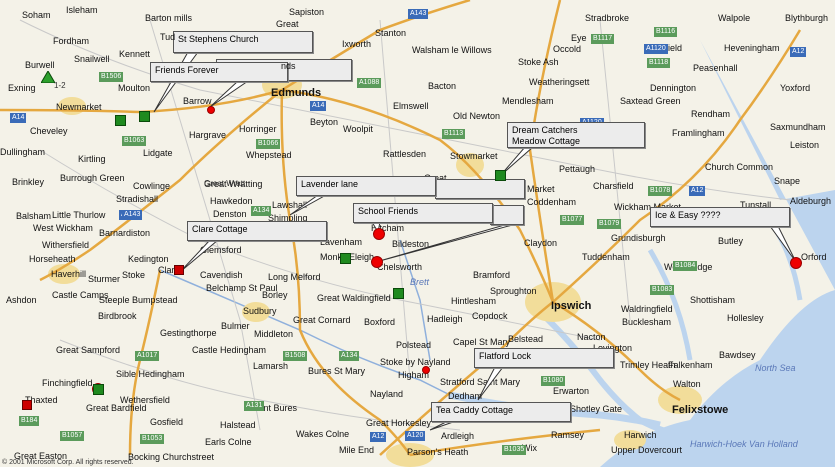  Describe the element at coordinates (218, 39) in the screenshot. I see `note-title: St Stephens Church` at that location.